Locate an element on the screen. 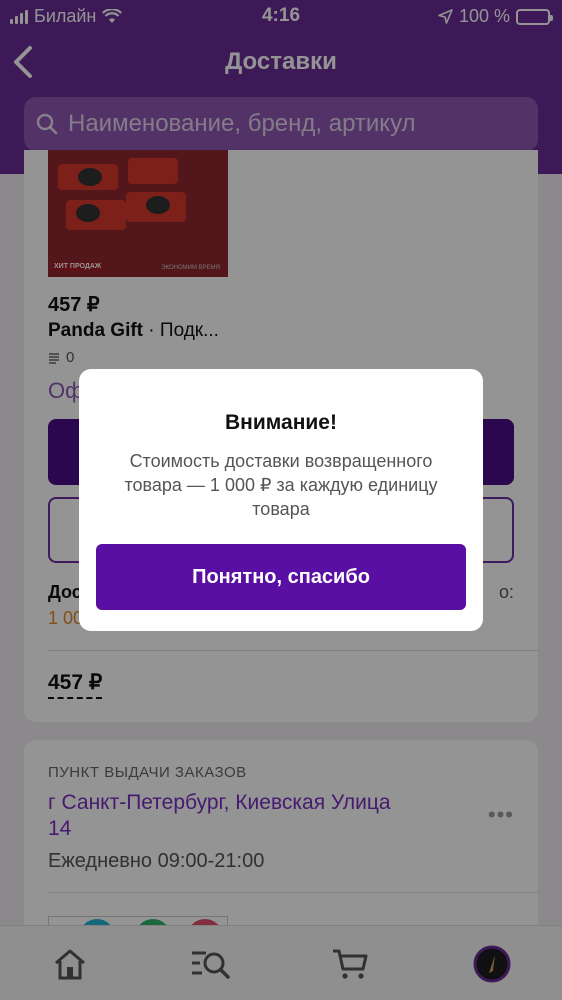 This screenshot has width=562, height=1000. alert-title: Внимание! is located at coordinates (281, 422).